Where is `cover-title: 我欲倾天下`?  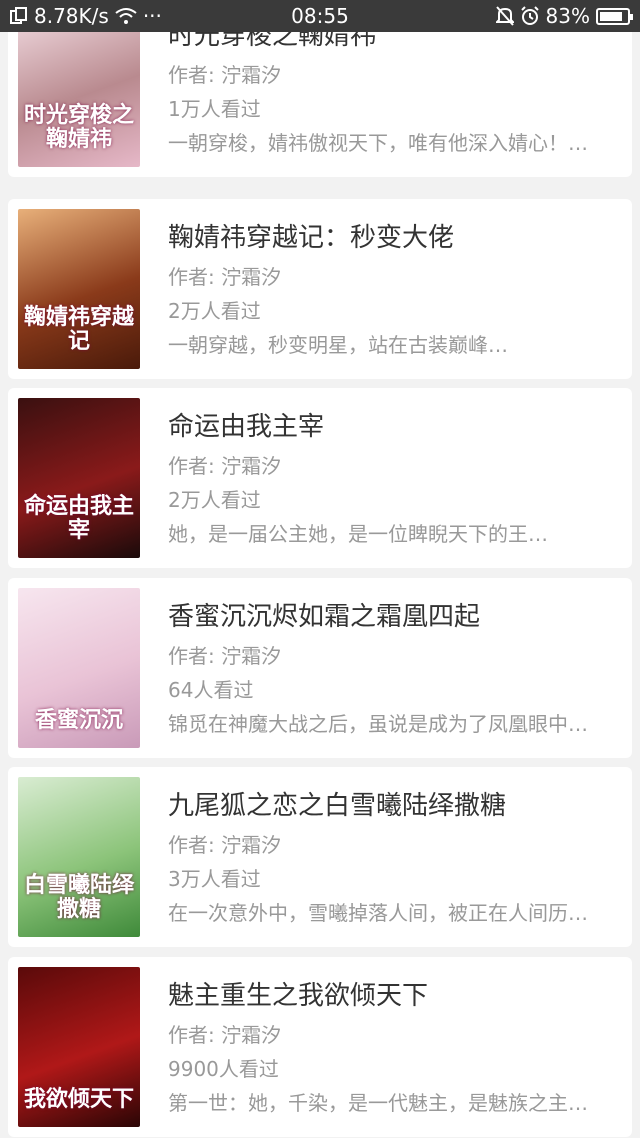 cover-title: 我欲倾天下 is located at coordinates (78, 1099).